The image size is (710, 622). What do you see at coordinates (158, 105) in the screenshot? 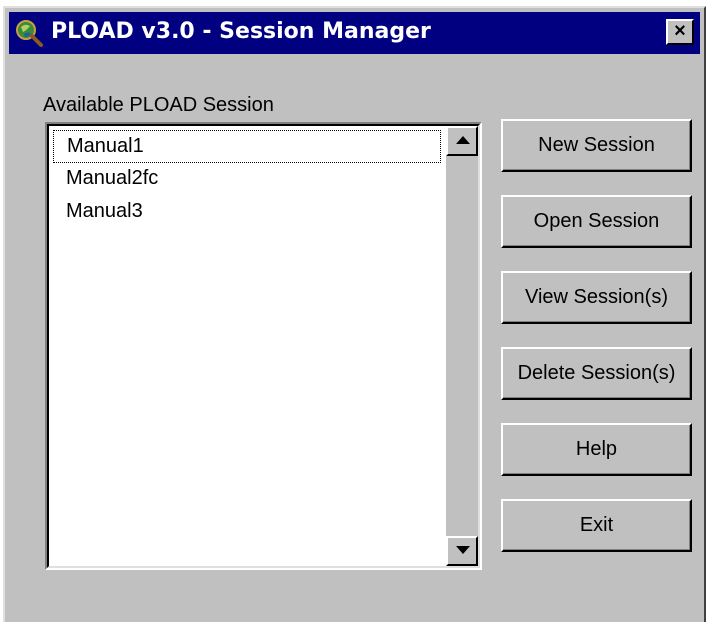
I see `session-list-label: Available PLOAD Session` at bounding box center [158, 105].